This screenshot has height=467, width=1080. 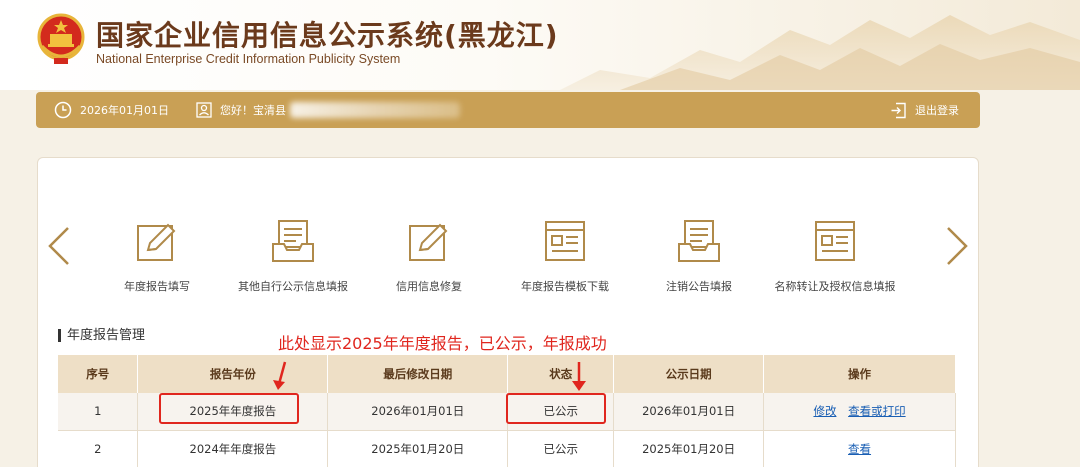 I want to click on column-header: 公示日期, so click(x=689, y=374).